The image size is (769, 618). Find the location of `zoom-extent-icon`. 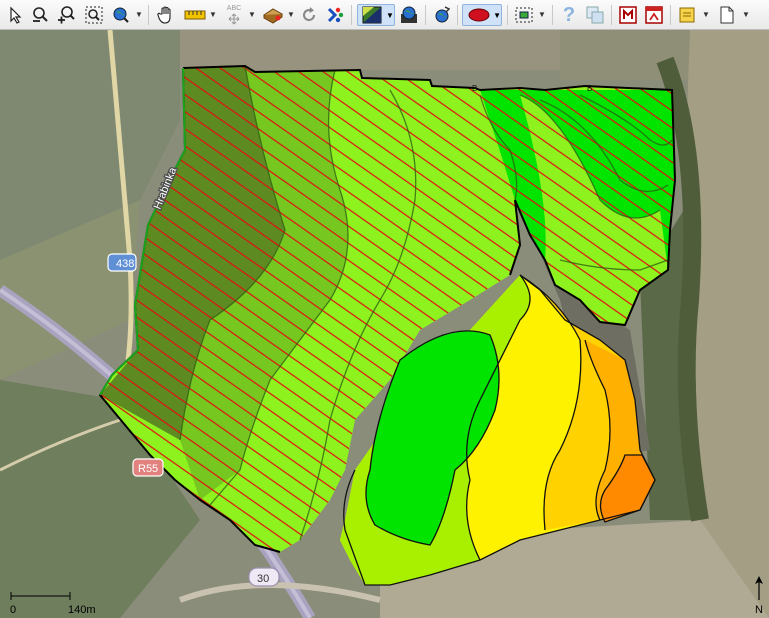

zoom-extent-icon is located at coordinates (94, 15).